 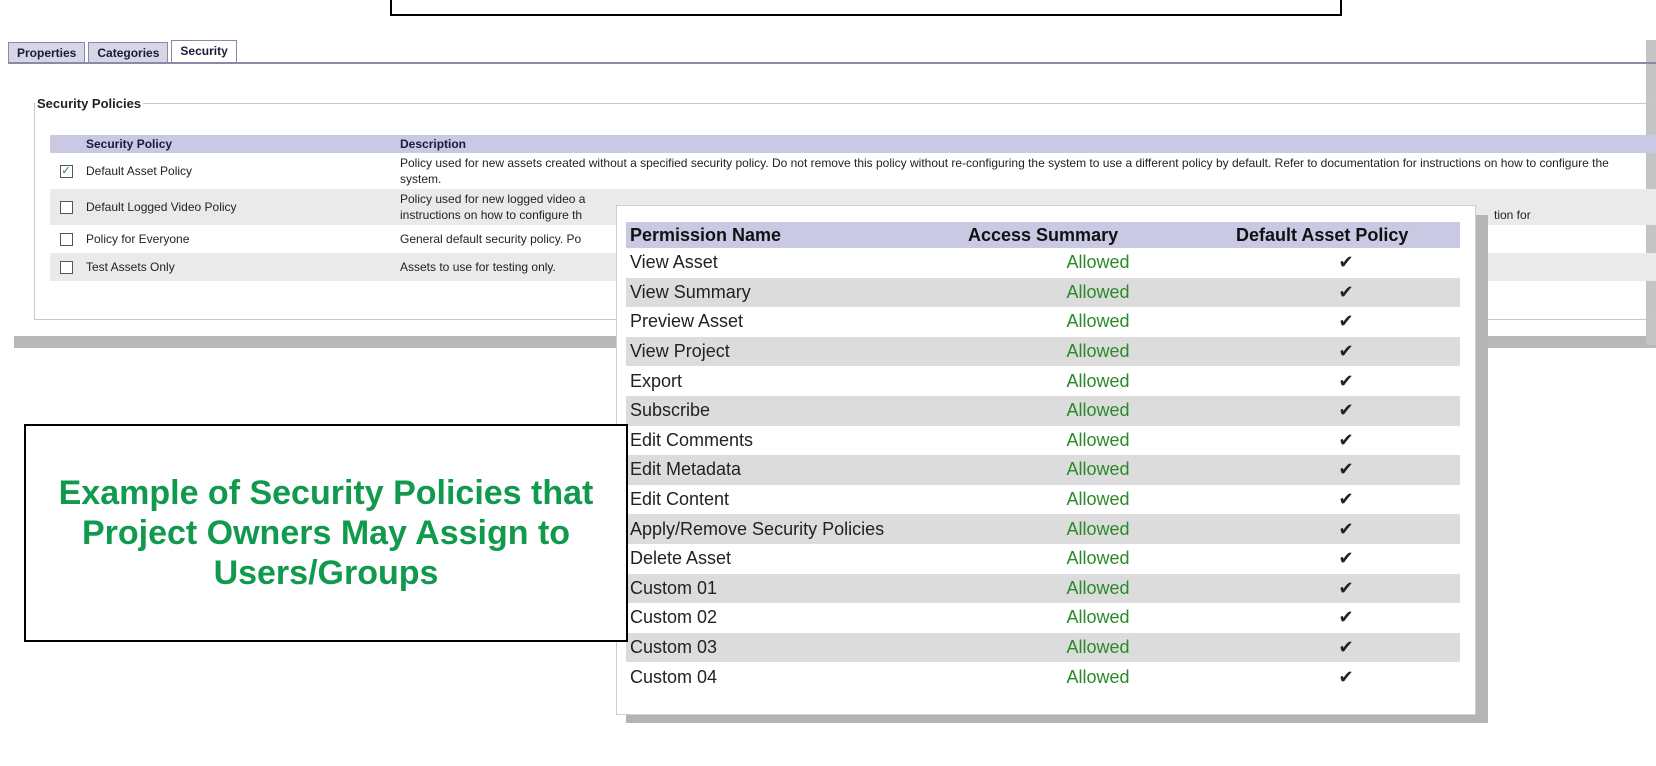 I want to click on security-policies-legend: Security Policies, so click(x=89, y=103).